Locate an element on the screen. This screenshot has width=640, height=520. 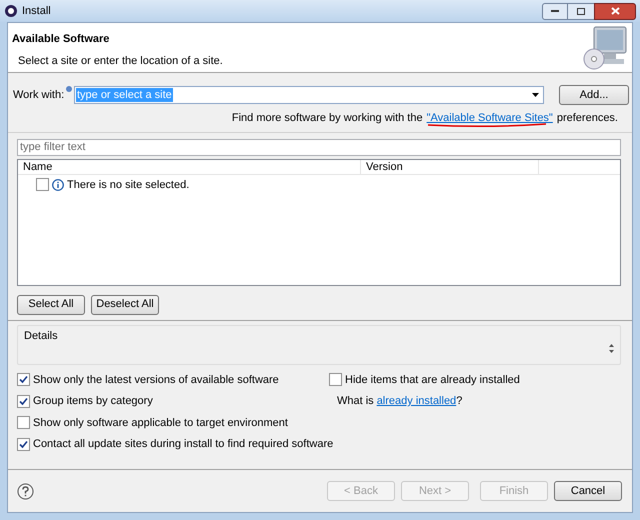
option-label: Contact all update sites during install to find required software is located at coordinates (183, 444).